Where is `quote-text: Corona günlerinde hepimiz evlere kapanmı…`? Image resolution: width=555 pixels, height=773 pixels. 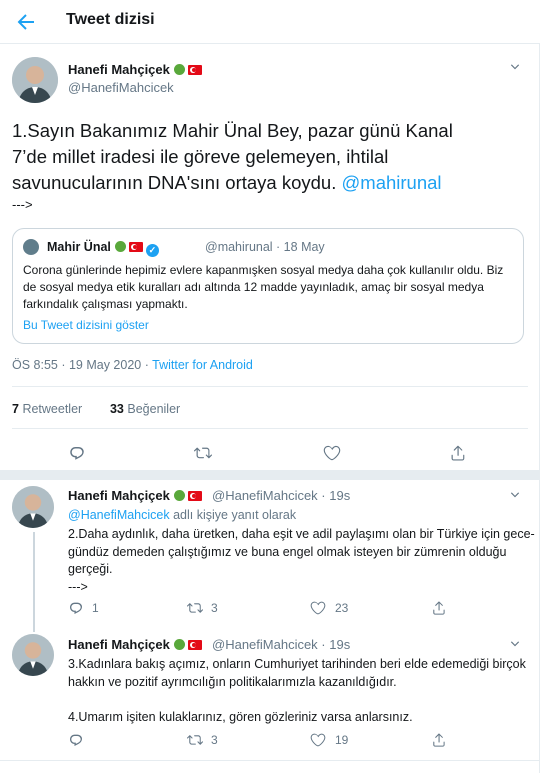
quote-text: Corona günlerinde hepimiz evlere kapanmı… is located at coordinates (263, 287).